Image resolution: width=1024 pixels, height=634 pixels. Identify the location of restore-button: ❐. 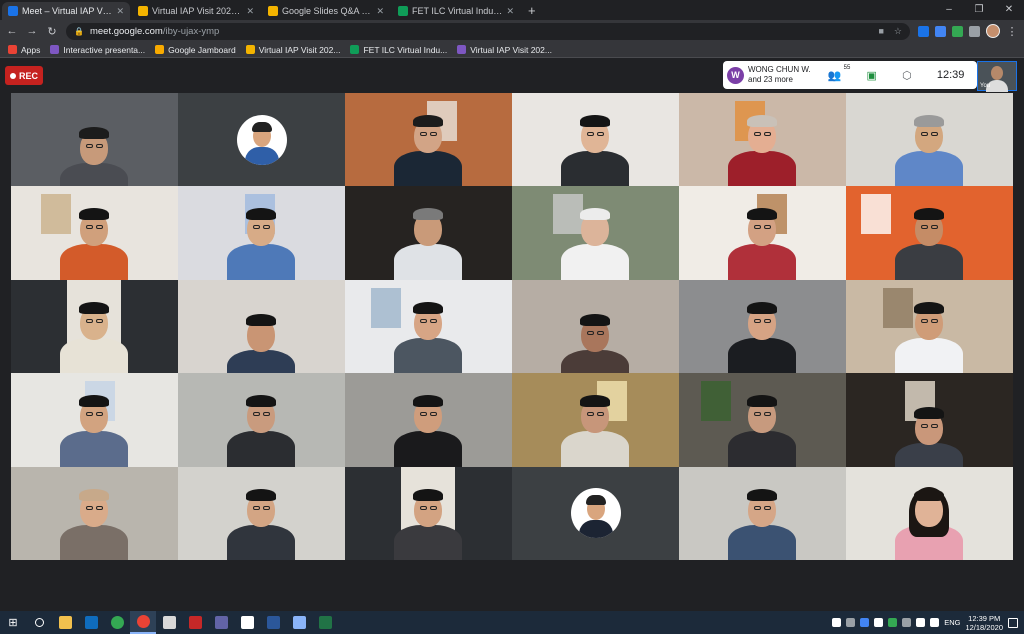
(979, 10).